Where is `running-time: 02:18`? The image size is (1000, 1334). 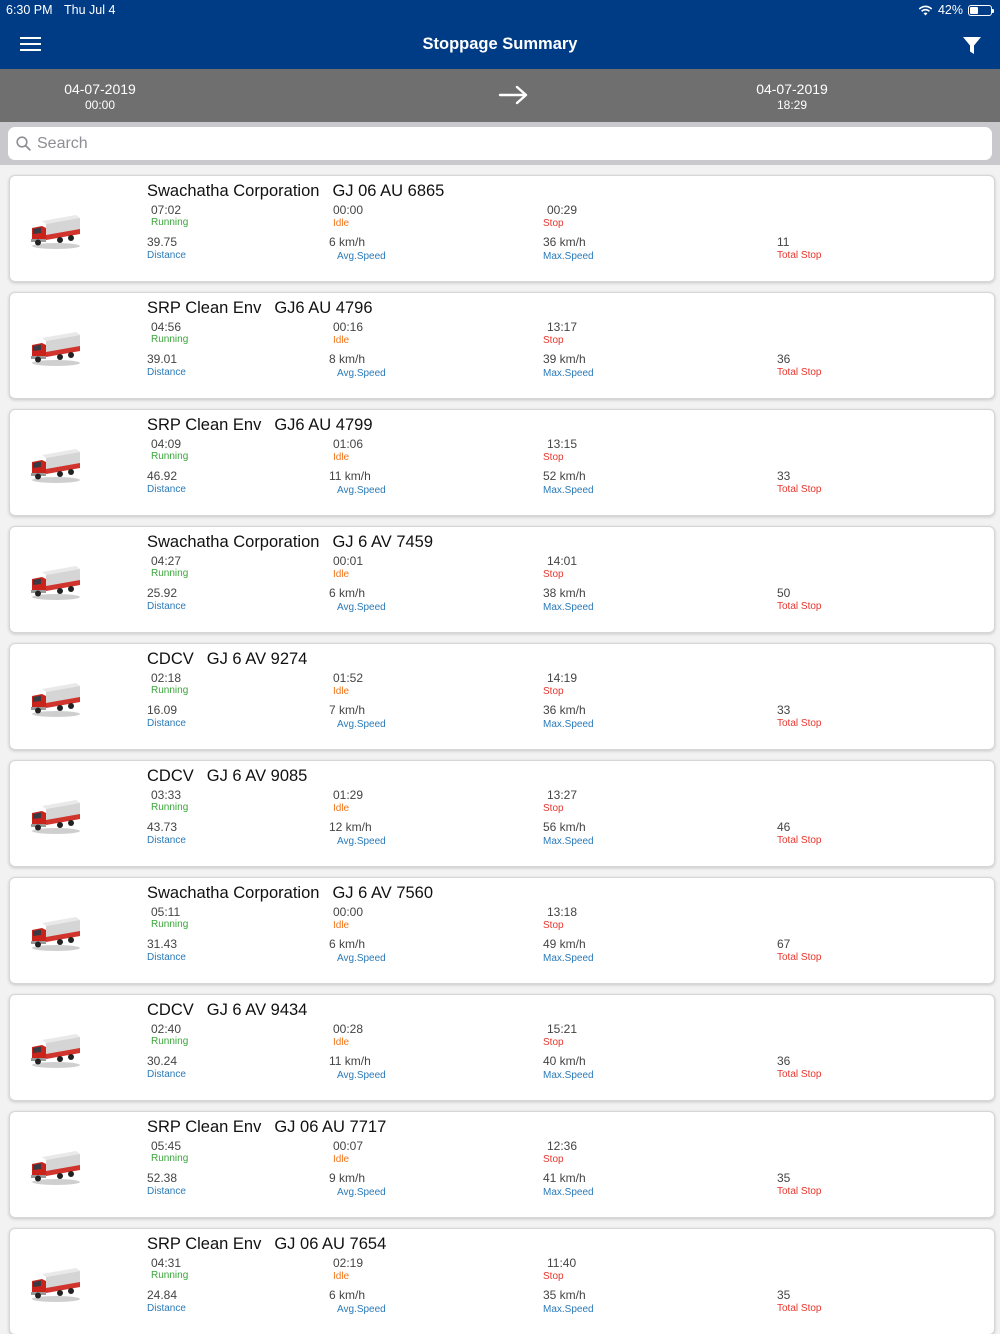
running-time: 02:18 is located at coordinates (166, 678).